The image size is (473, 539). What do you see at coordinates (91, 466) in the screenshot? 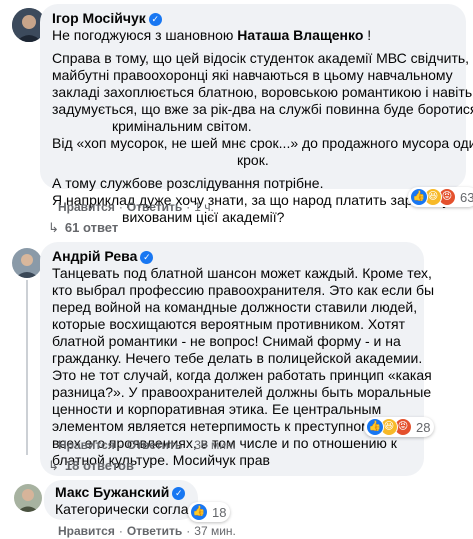
I see `view-replies-link: ↳ 18 ответов` at bounding box center [91, 466].